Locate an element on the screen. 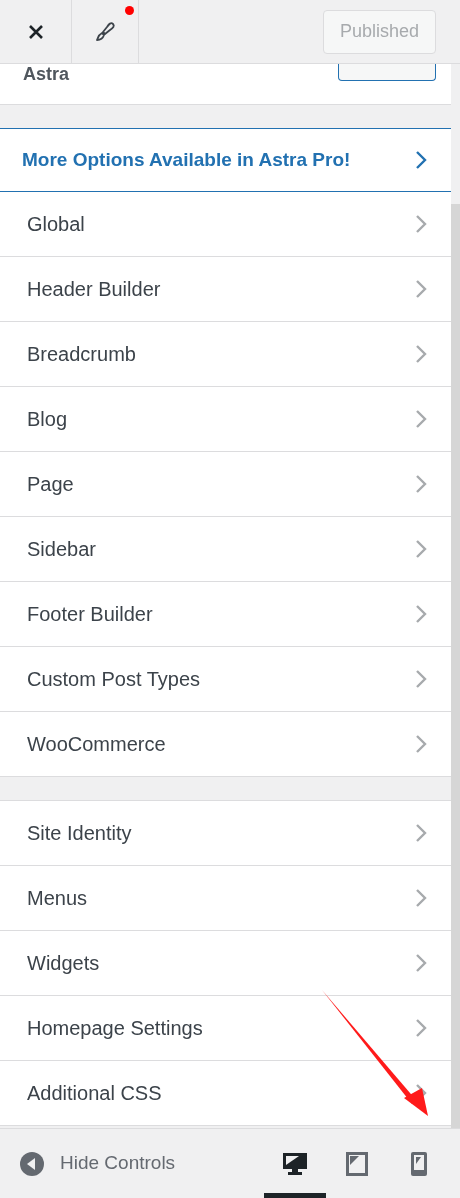  close-icon is located at coordinates (35, 31).